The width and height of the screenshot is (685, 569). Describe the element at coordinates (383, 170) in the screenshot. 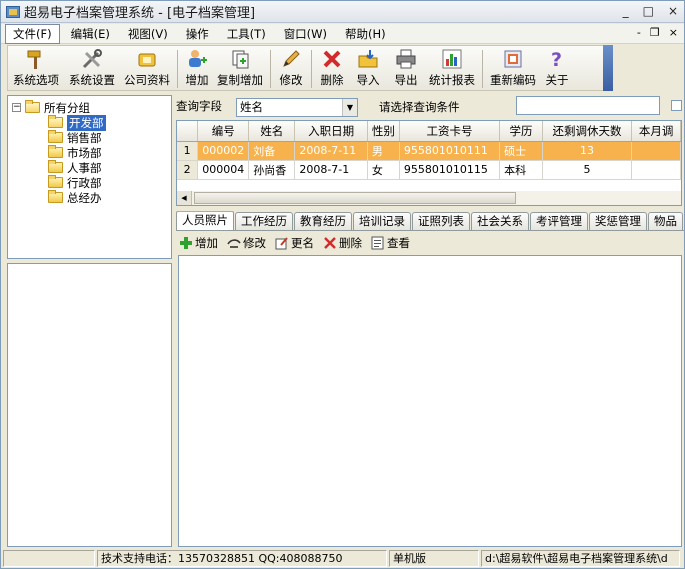

I see `cell-gender: 女` at that location.